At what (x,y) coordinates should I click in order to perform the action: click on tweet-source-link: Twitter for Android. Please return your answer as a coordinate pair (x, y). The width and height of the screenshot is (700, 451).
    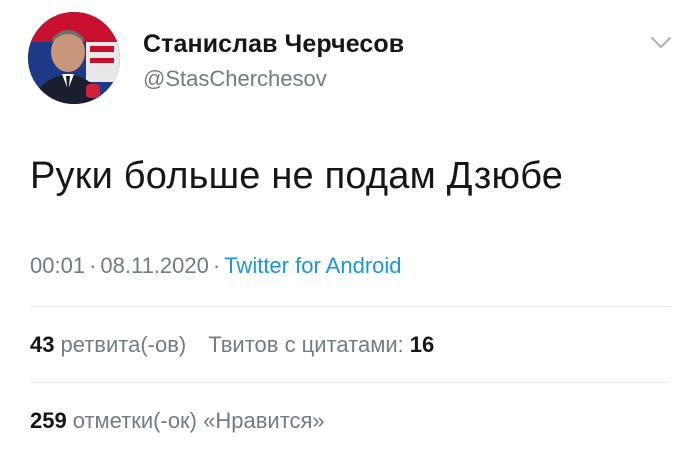
    Looking at the image, I should click on (312, 265).